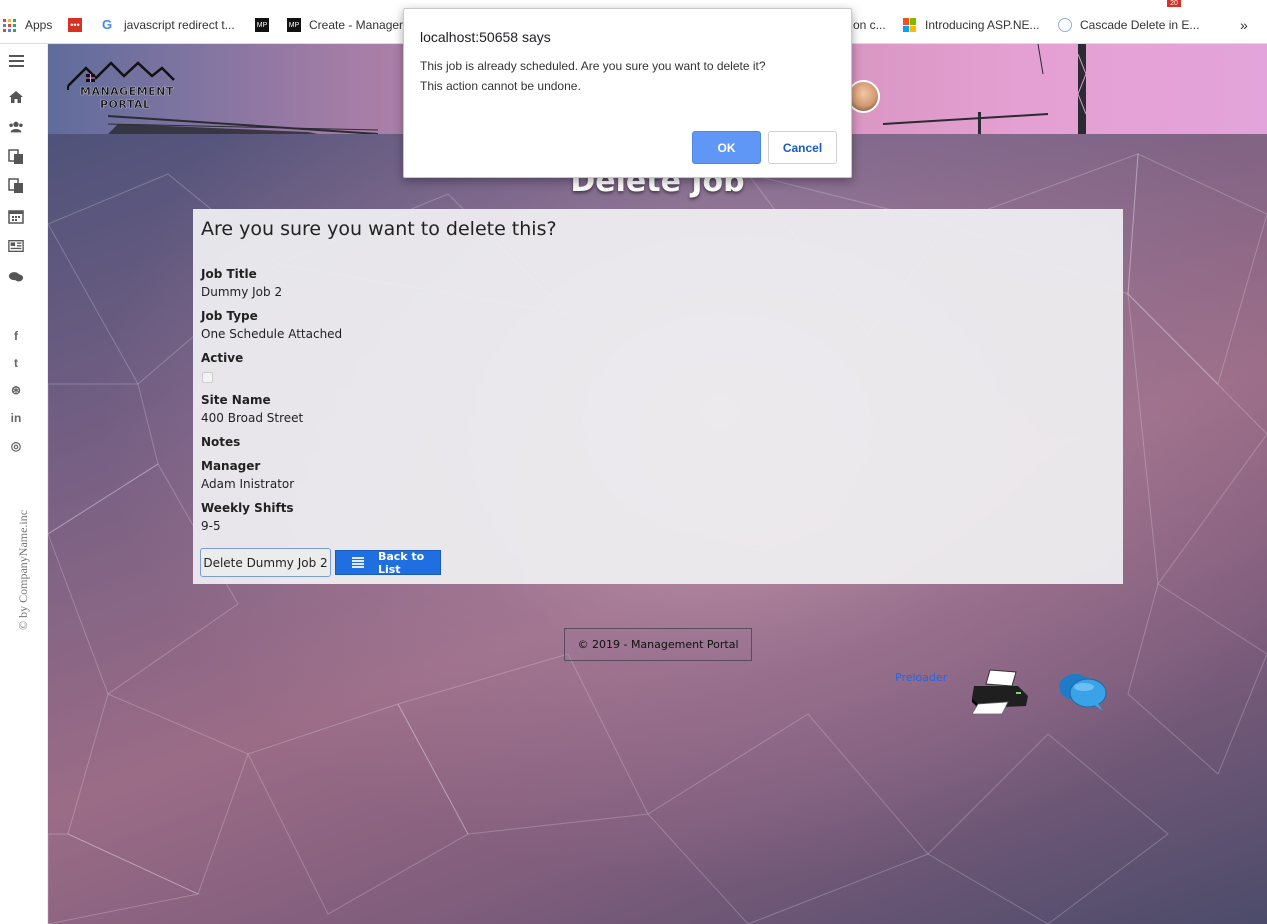 This screenshot has height=924, width=1267. I want to click on dialog-title: localhost:50658 says, so click(485, 37).